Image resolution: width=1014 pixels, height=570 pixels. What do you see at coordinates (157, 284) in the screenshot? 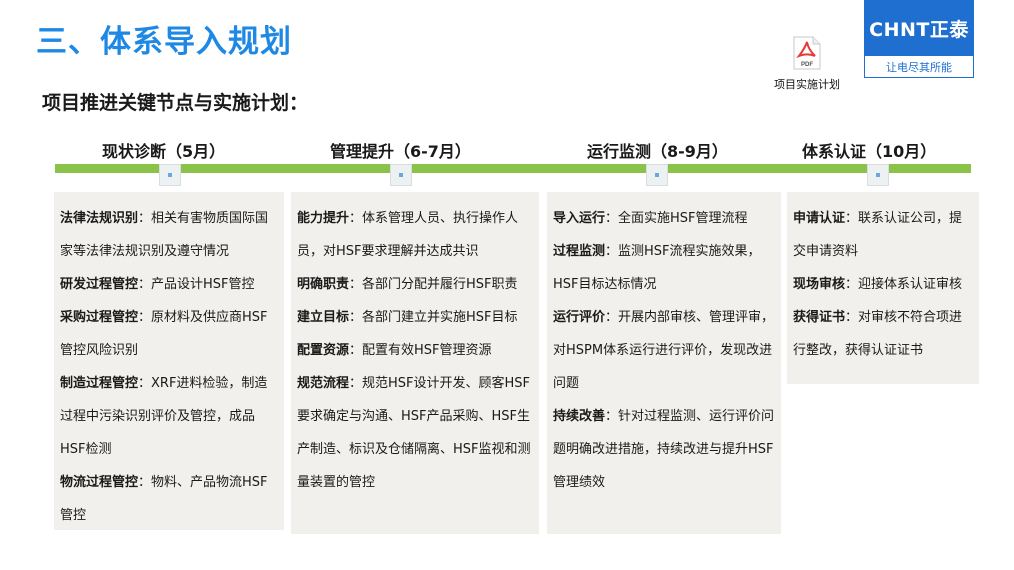
I see `list-item: 研发过程管控：产品设计HSF管控` at bounding box center [157, 284].